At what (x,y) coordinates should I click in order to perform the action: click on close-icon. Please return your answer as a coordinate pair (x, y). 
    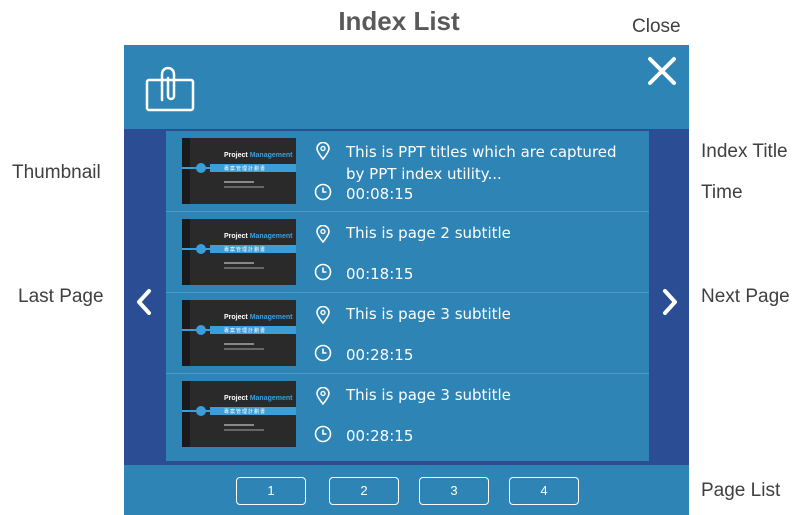
    Looking at the image, I should click on (662, 71).